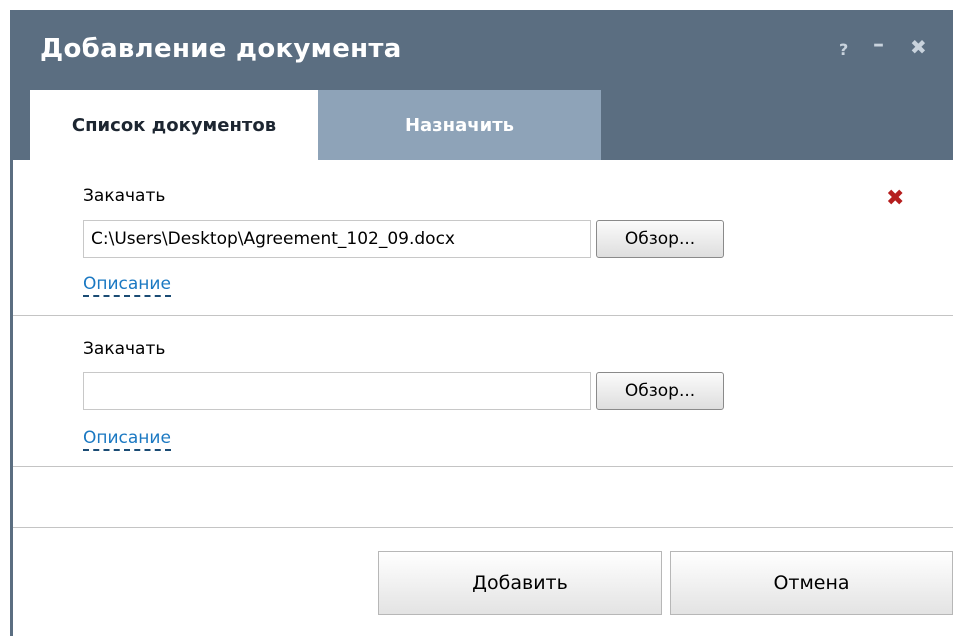 This screenshot has width=953, height=636. What do you see at coordinates (843, 49) in the screenshot?
I see `help-icon: ?` at bounding box center [843, 49].